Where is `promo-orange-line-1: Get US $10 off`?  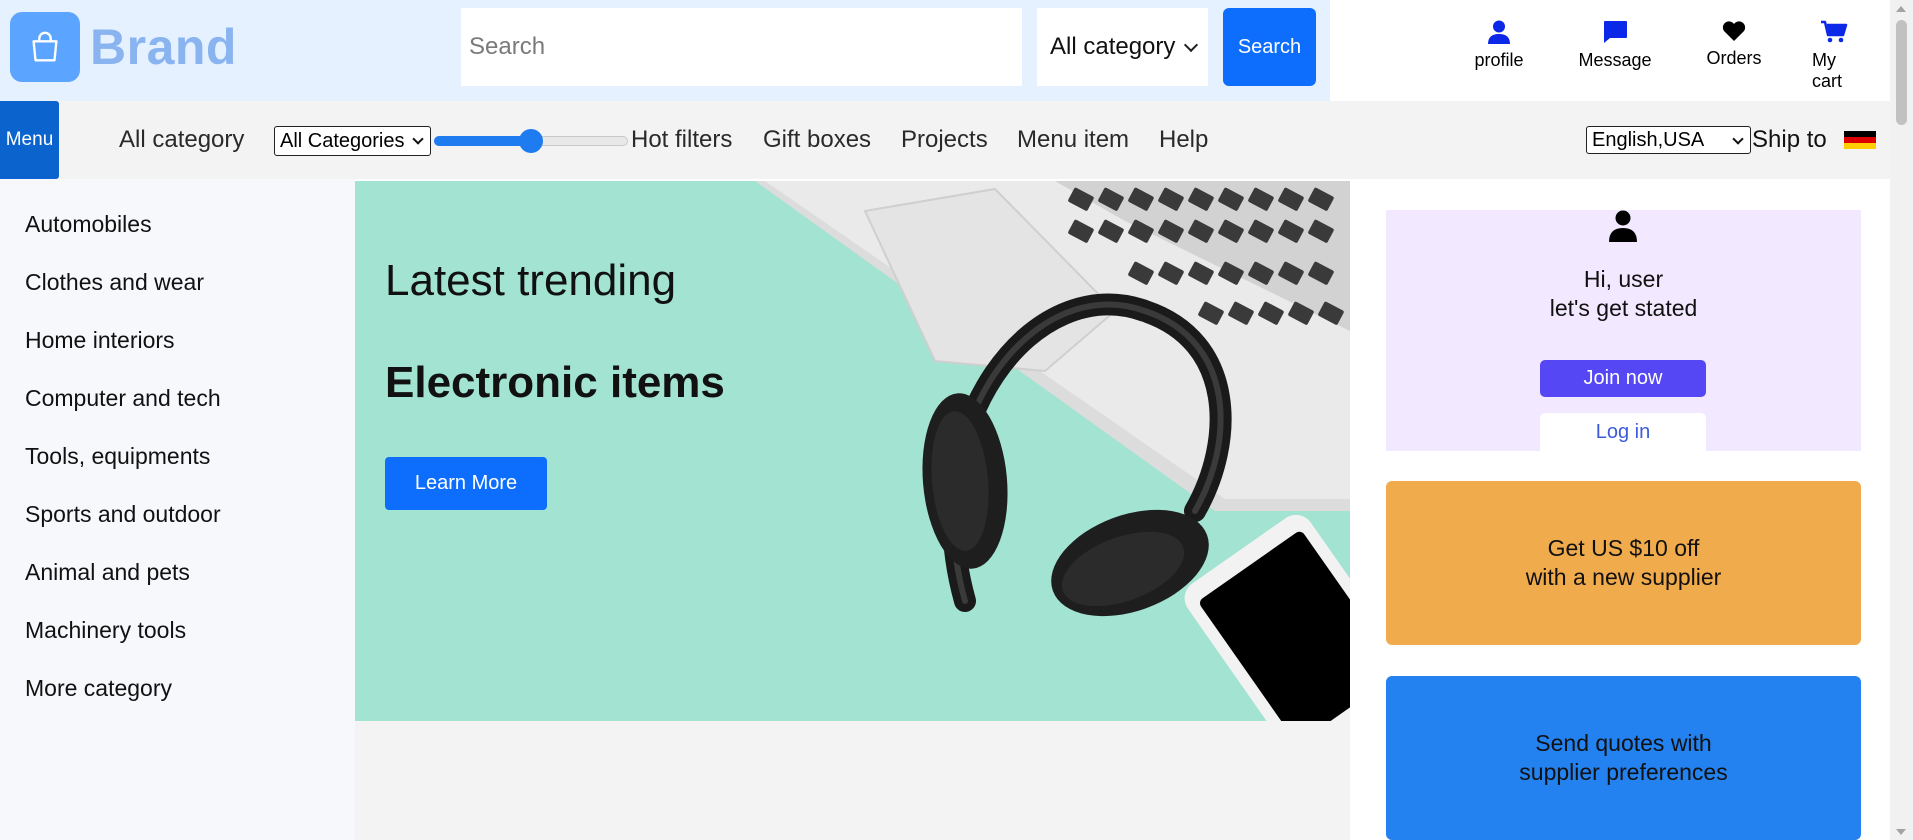 promo-orange-line-1: Get US $10 off is located at coordinates (1623, 548).